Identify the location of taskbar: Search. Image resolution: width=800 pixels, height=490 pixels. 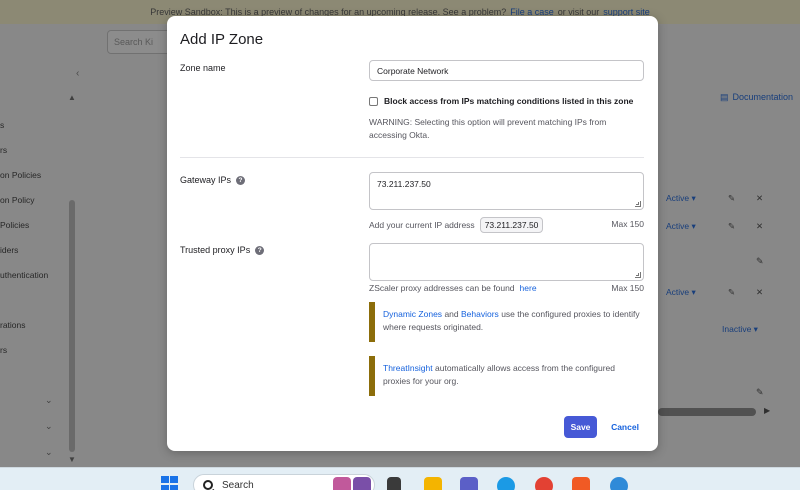
(400, 478).